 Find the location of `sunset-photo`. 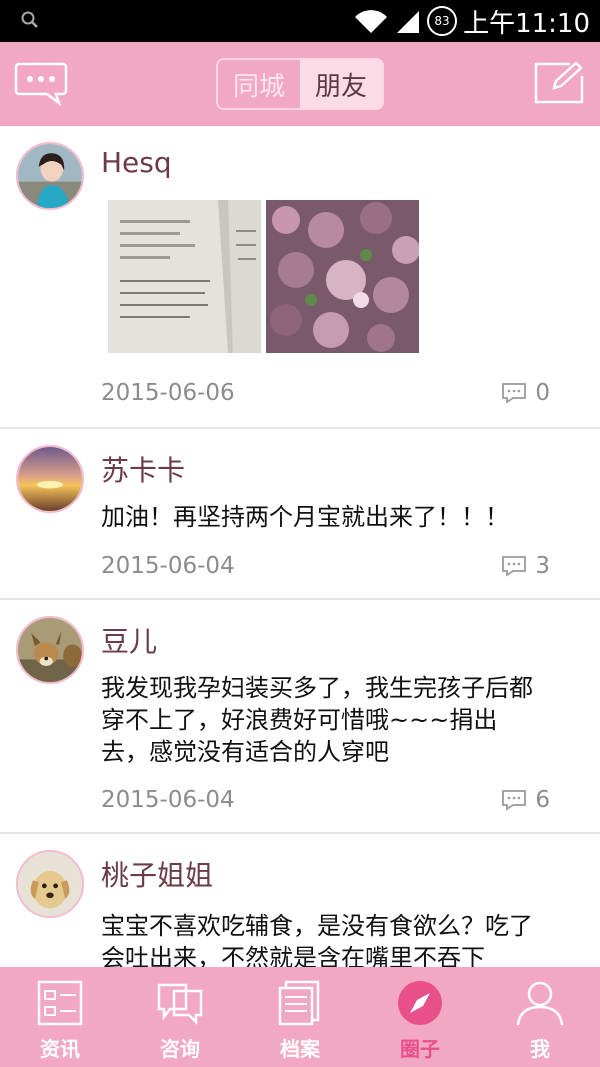

sunset-photo is located at coordinates (50, 479).